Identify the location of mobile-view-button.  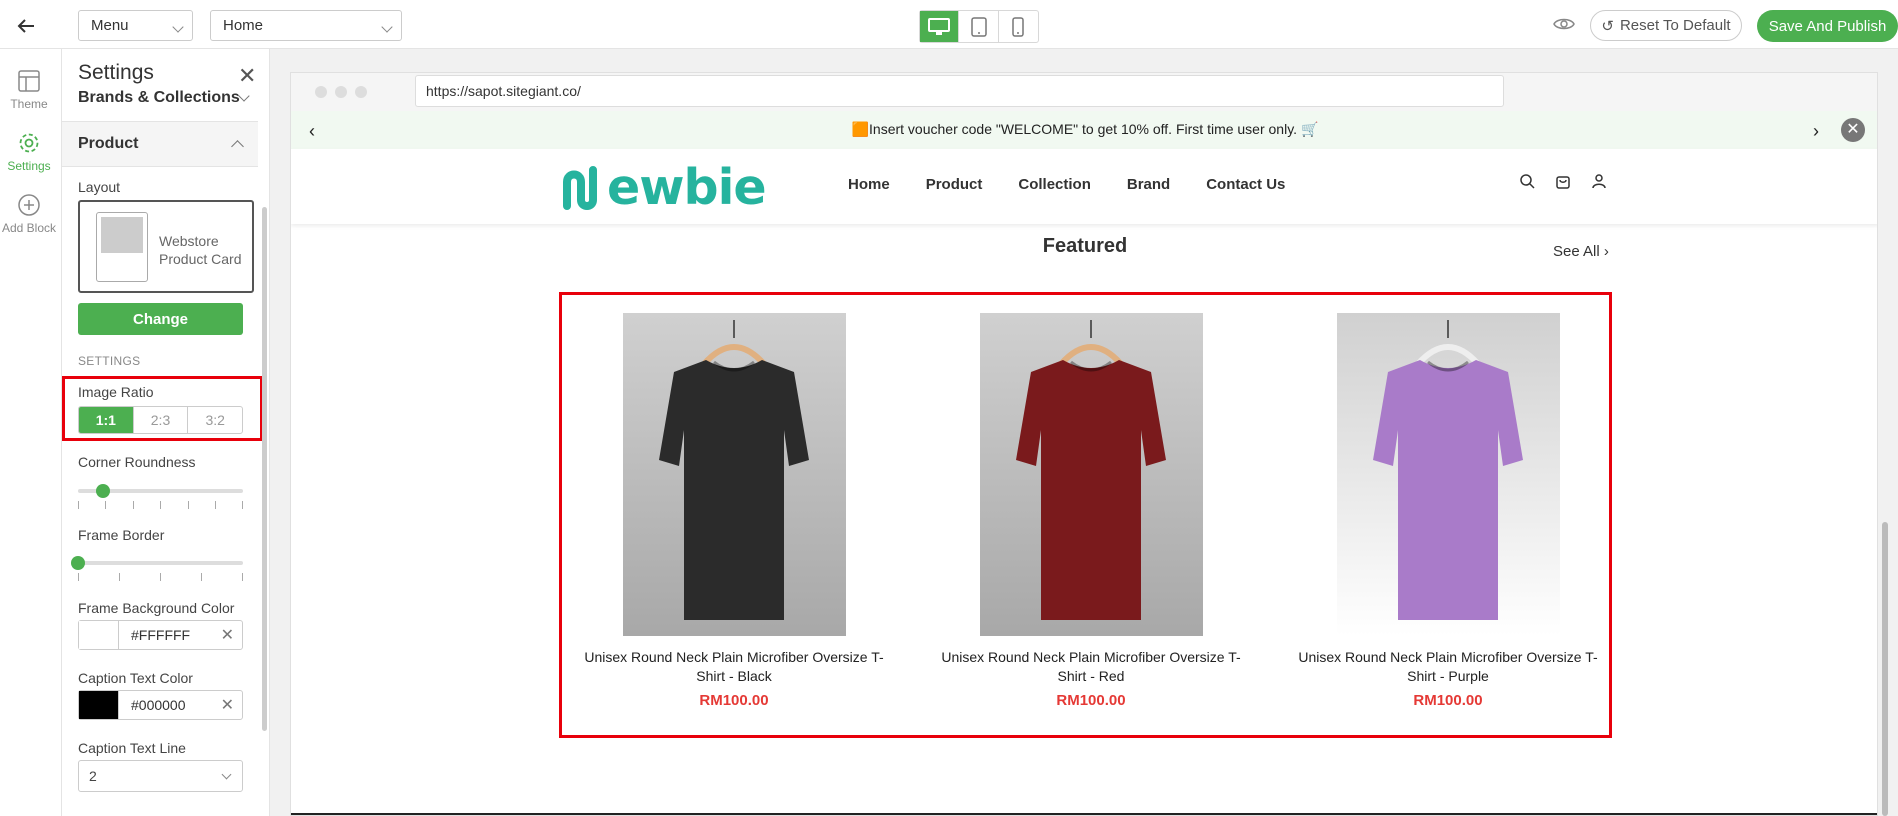
(1018, 26).